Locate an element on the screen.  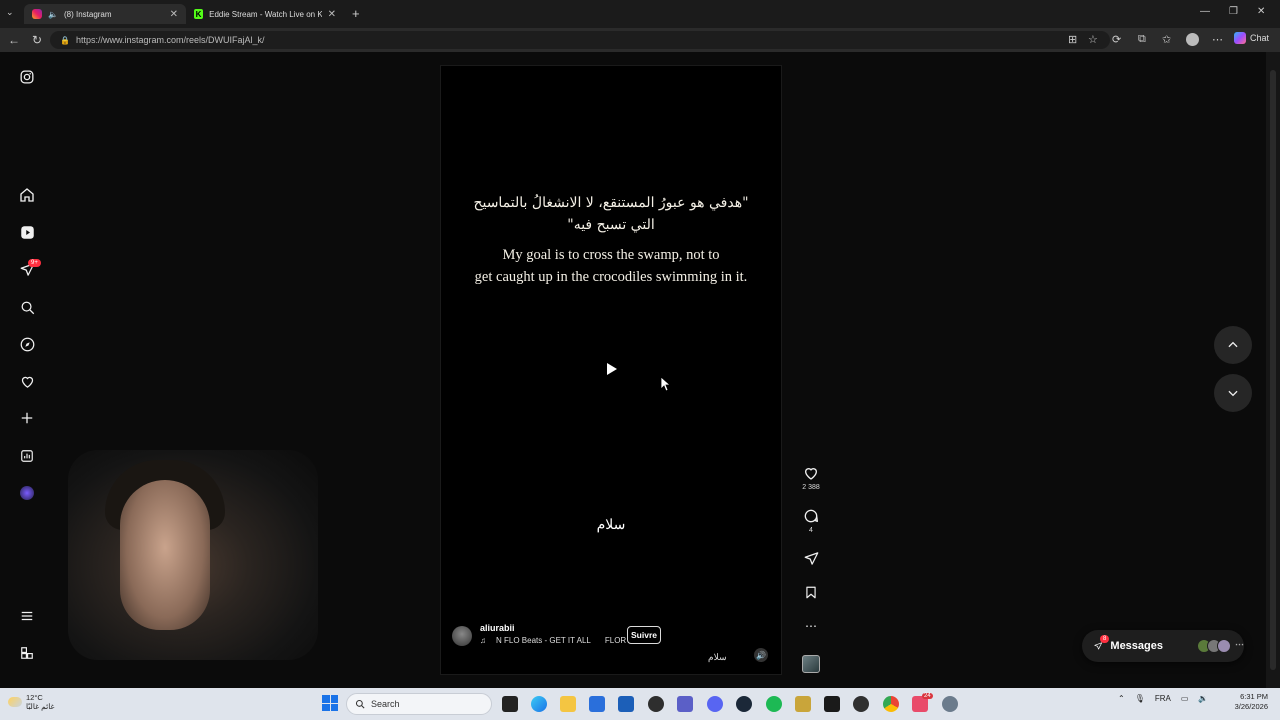
dashboard-icon is located at coordinates (27, 456).